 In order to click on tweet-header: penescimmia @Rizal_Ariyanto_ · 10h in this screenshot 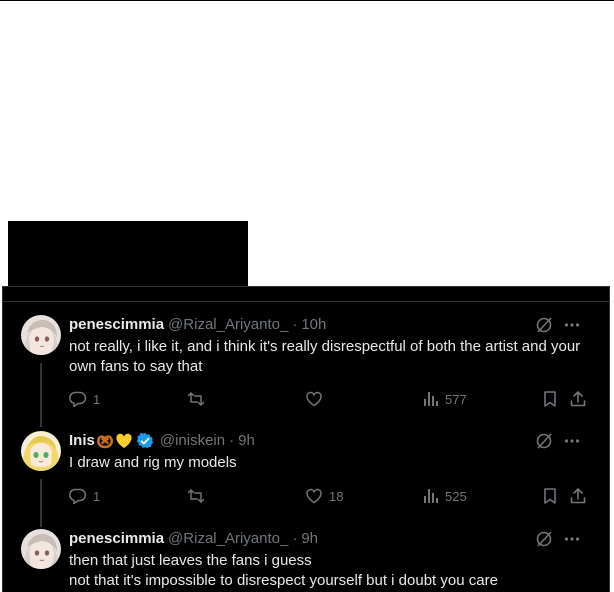, I will do `click(197, 325)`.